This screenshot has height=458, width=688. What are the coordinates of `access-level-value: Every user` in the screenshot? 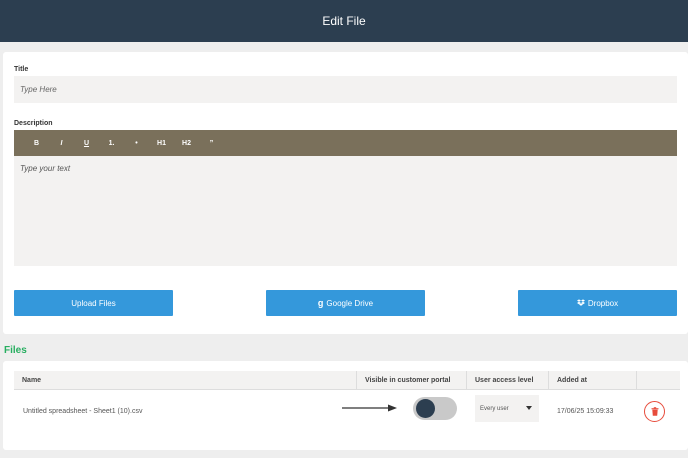 It's located at (494, 408).